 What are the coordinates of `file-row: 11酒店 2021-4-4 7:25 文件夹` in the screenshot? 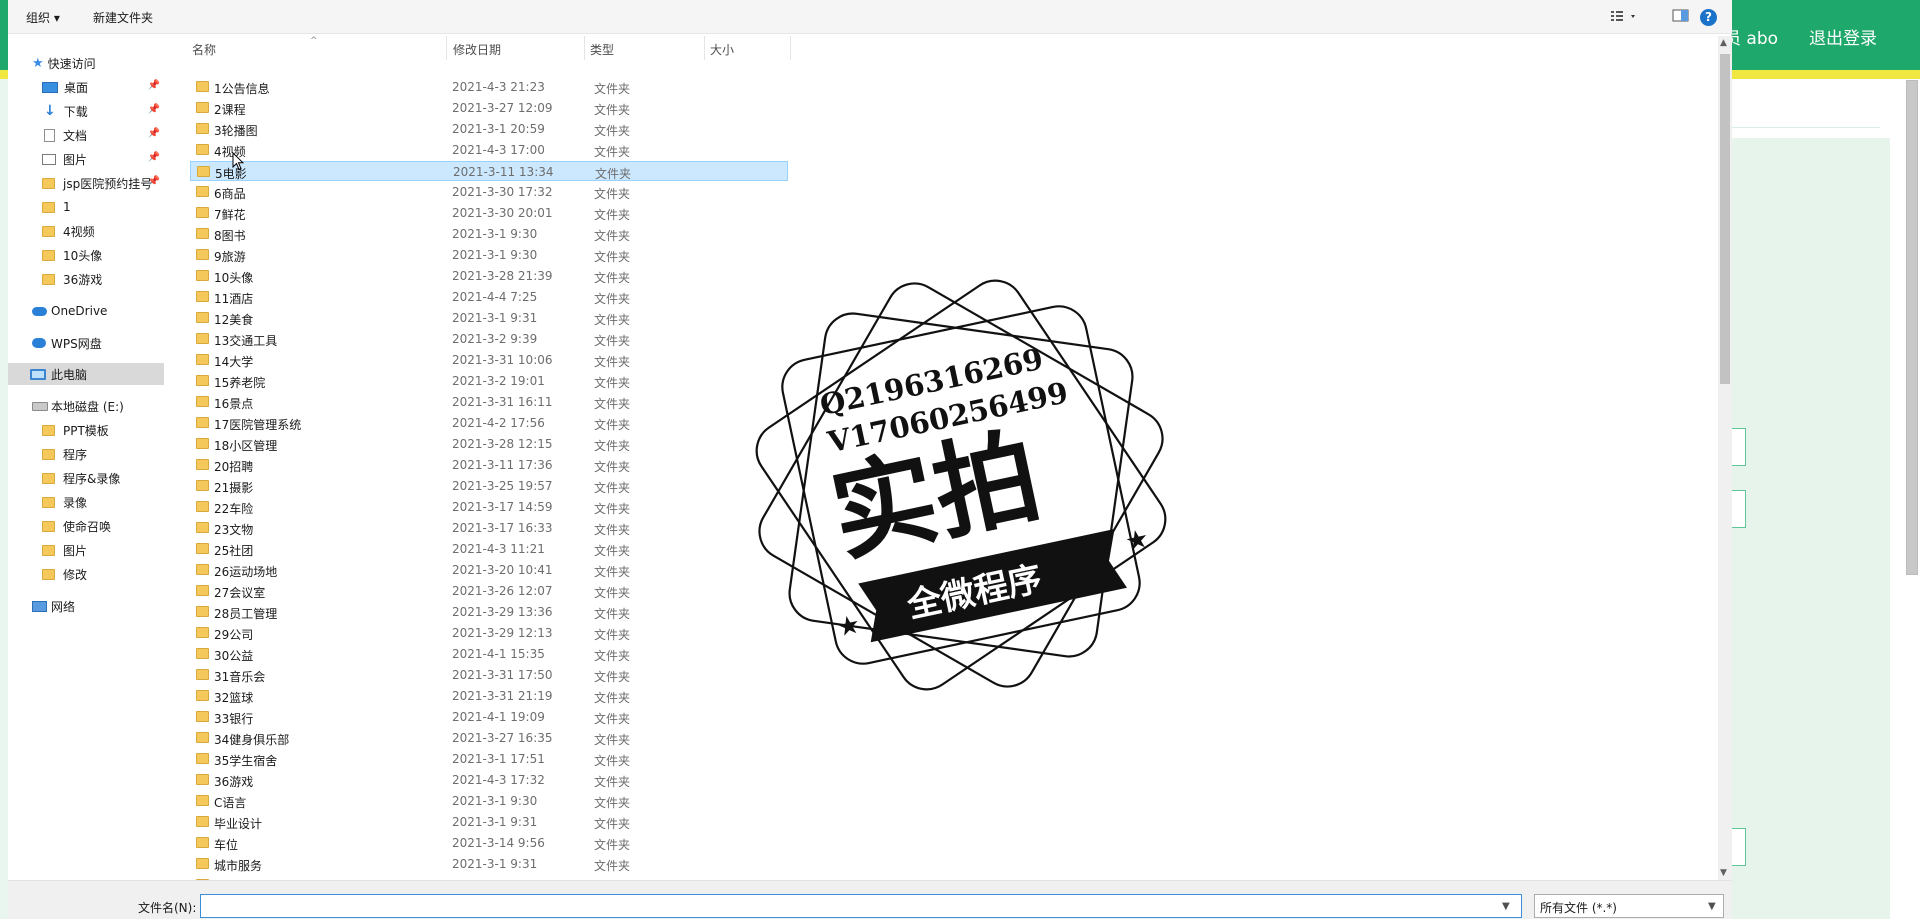 It's located at (489, 297).